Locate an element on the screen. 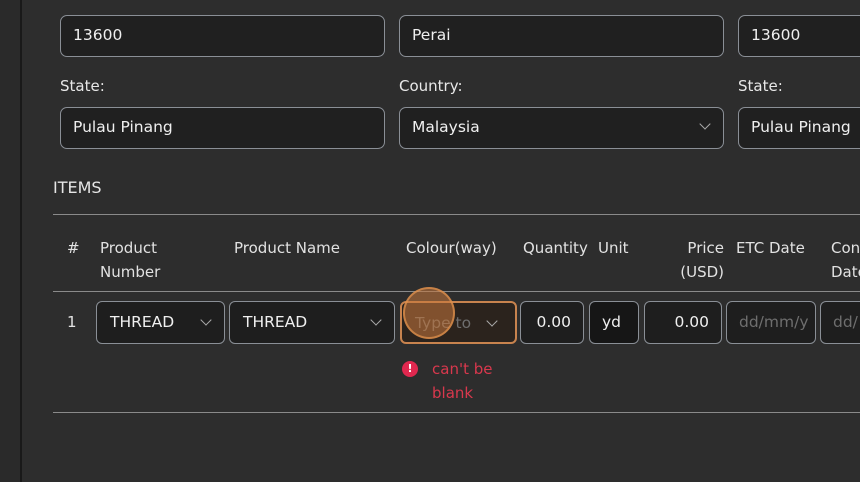  state-label: State: is located at coordinates (82, 86).